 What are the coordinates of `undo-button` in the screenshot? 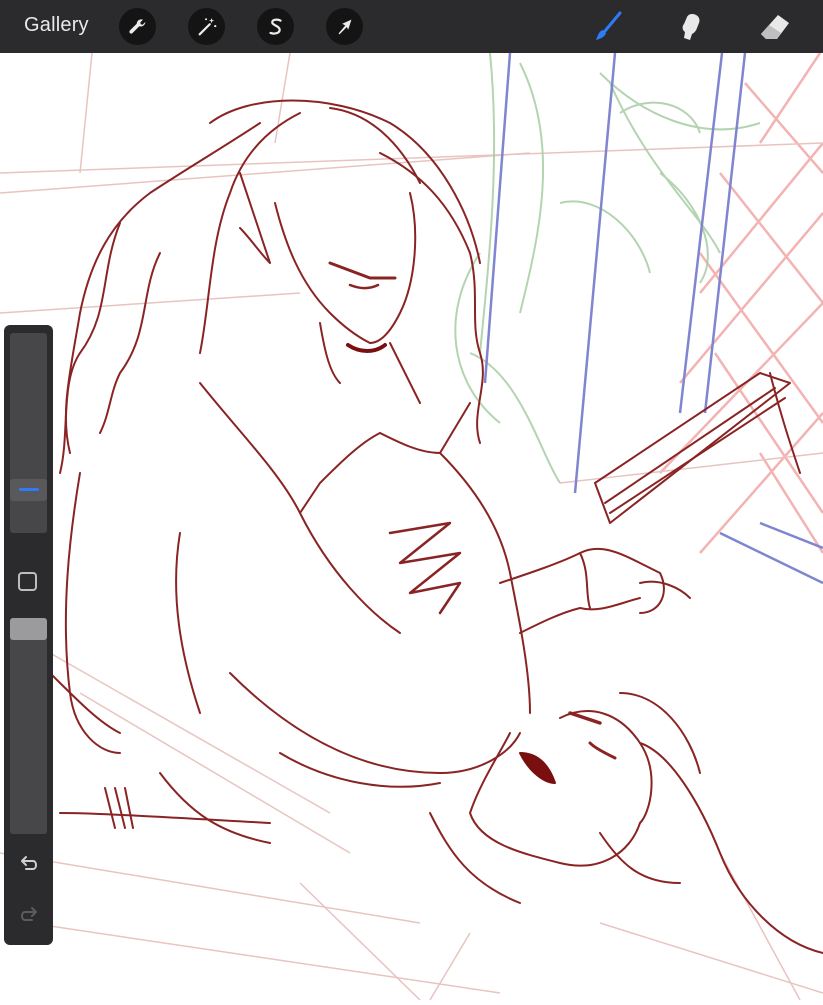 It's located at (29, 865).